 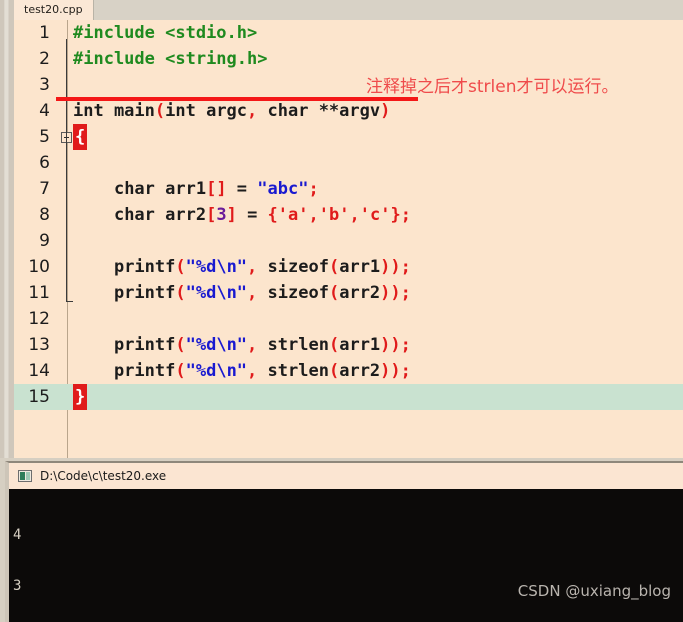 What do you see at coordinates (348, 189) in the screenshot?
I see `code-line: 7 char arr1[] = "abc";` at bounding box center [348, 189].